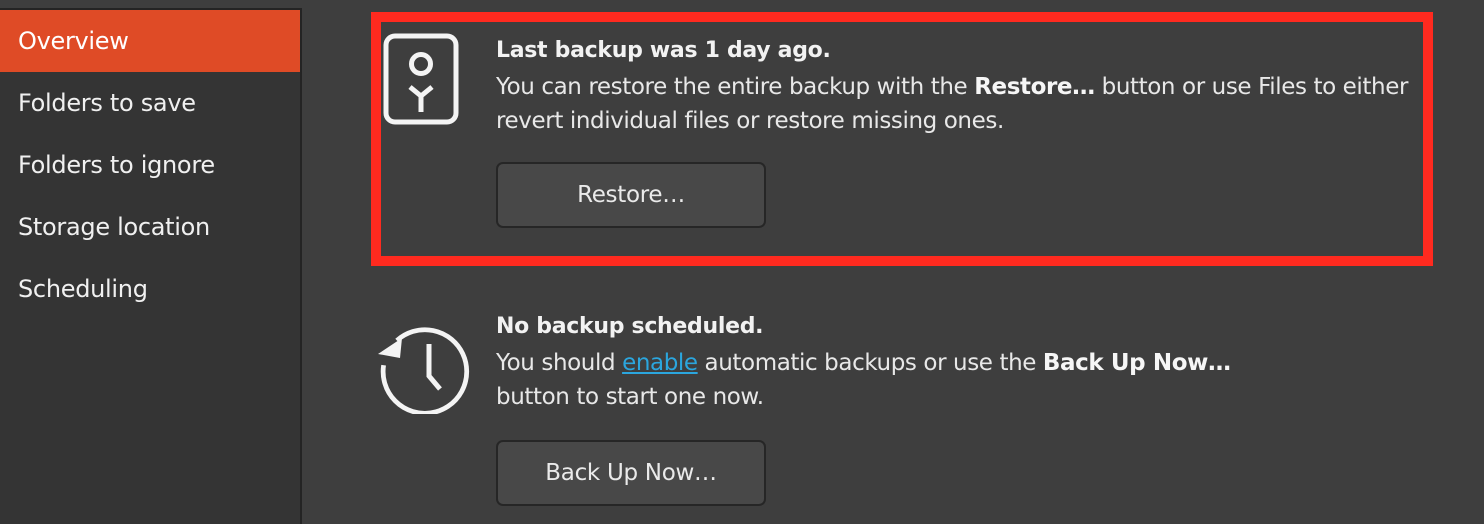  What do you see at coordinates (422, 365) in the screenshot?
I see `history-clock-icon` at bounding box center [422, 365].